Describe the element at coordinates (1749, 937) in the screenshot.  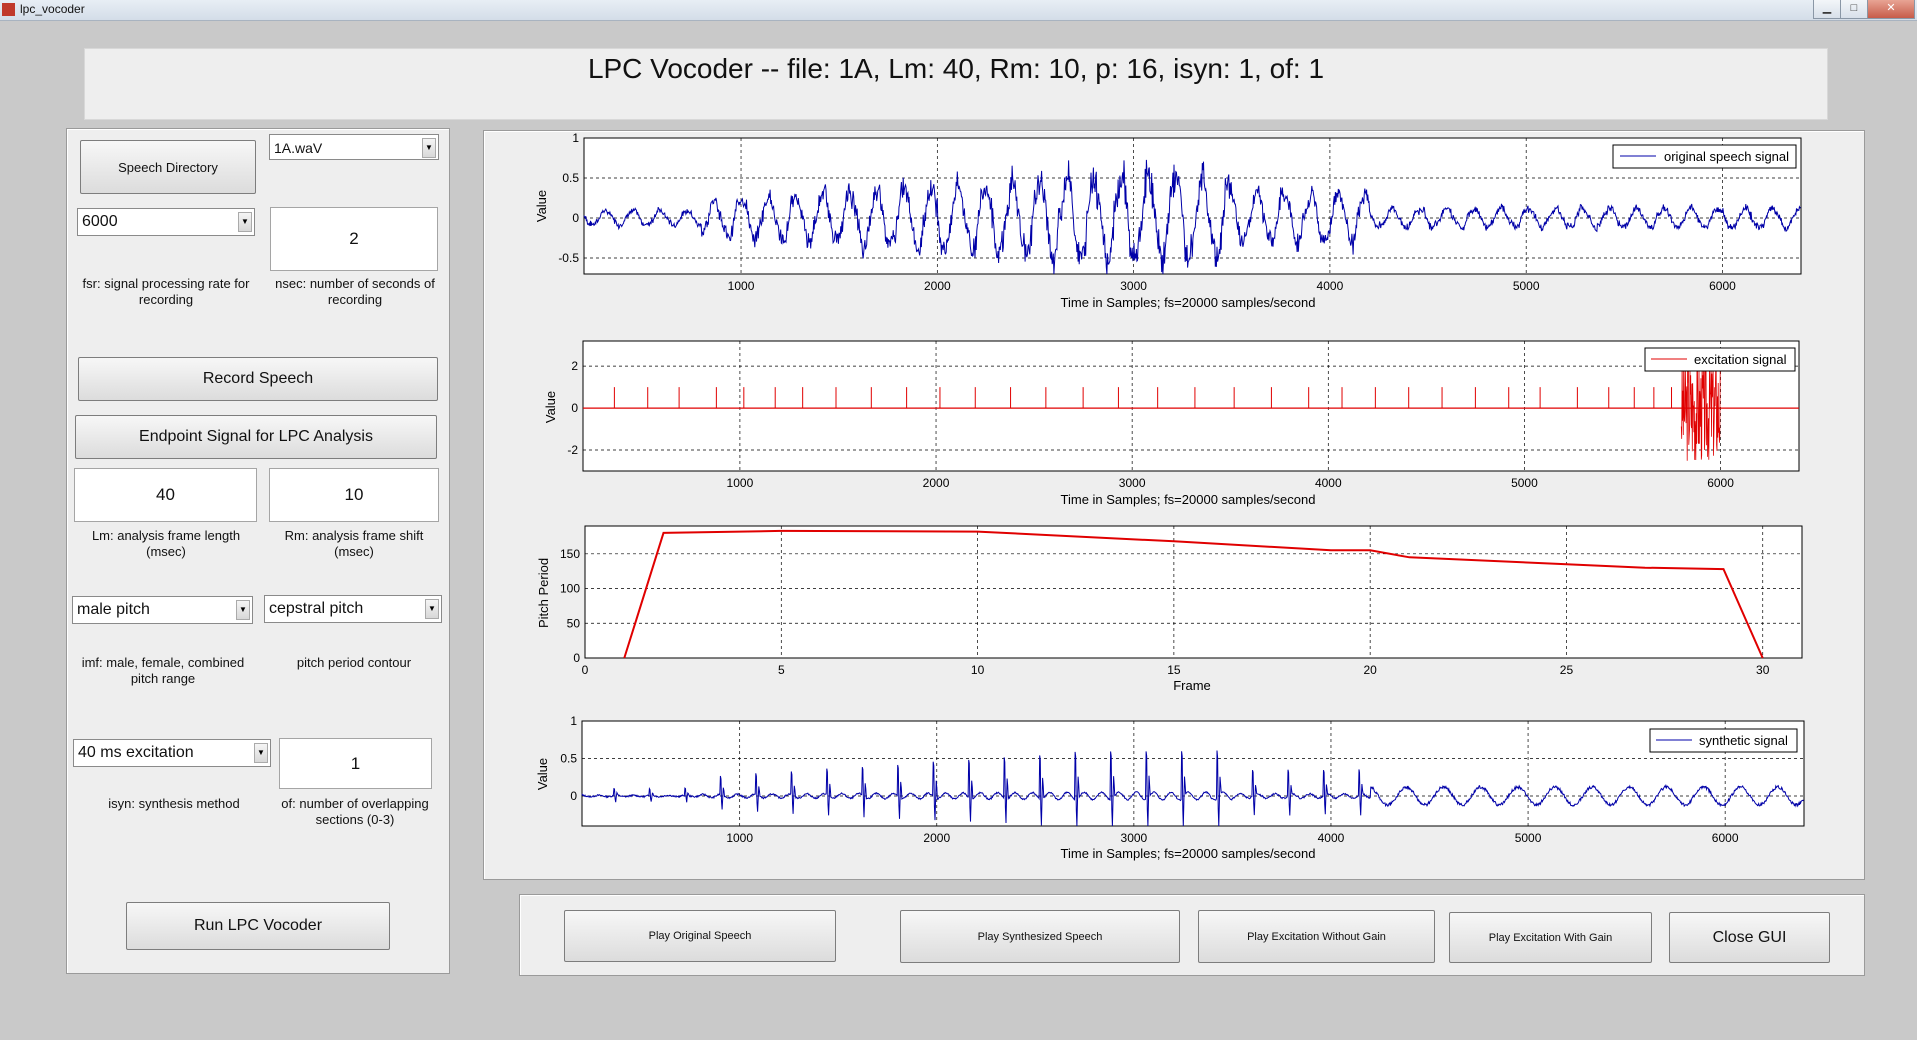
I see `close-gui-button: Close GUI` at that location.